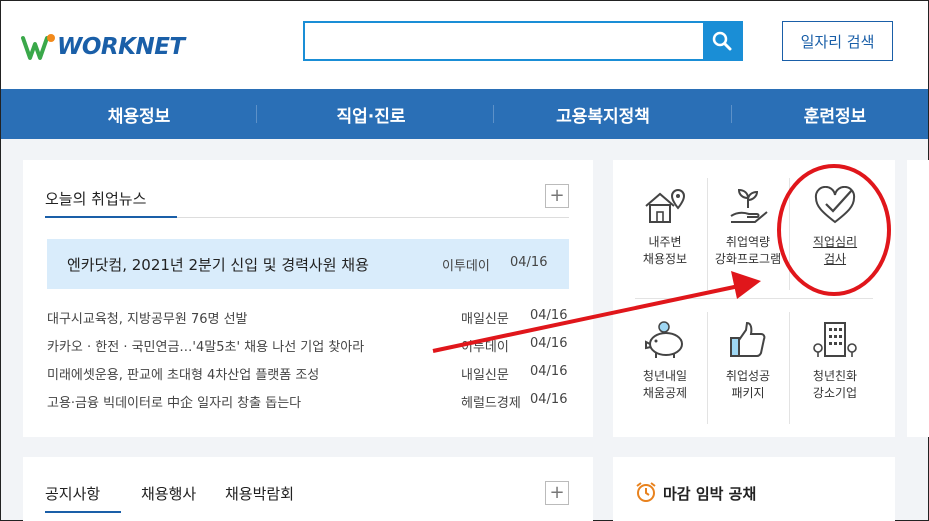  I want to click on thumbs-up-icon, so click(748, 340).